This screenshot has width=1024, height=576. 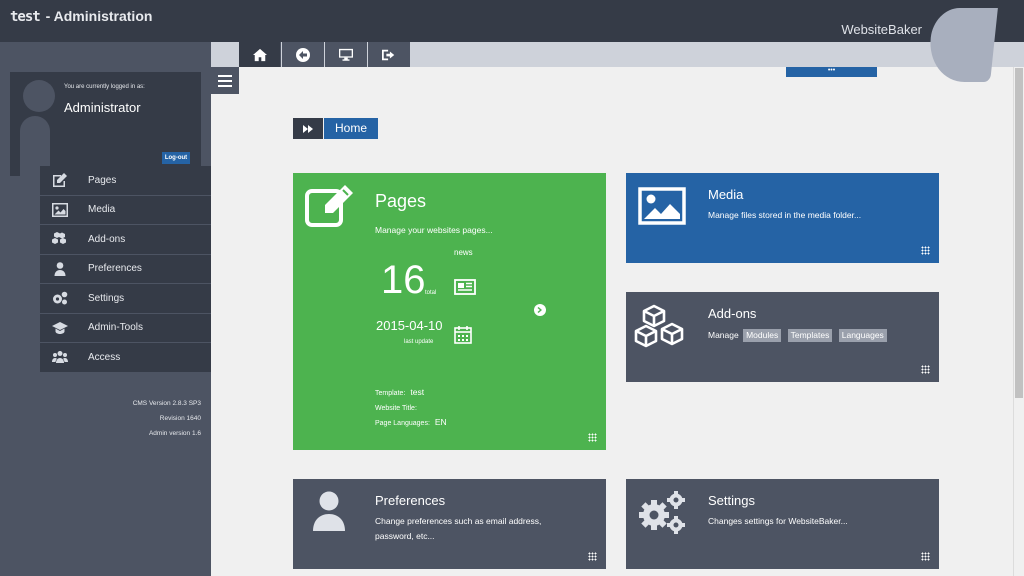 What do you see at coordinates (463, 252) in the screenshot?
I see `news-label: news` at bounding box center [463, 252].